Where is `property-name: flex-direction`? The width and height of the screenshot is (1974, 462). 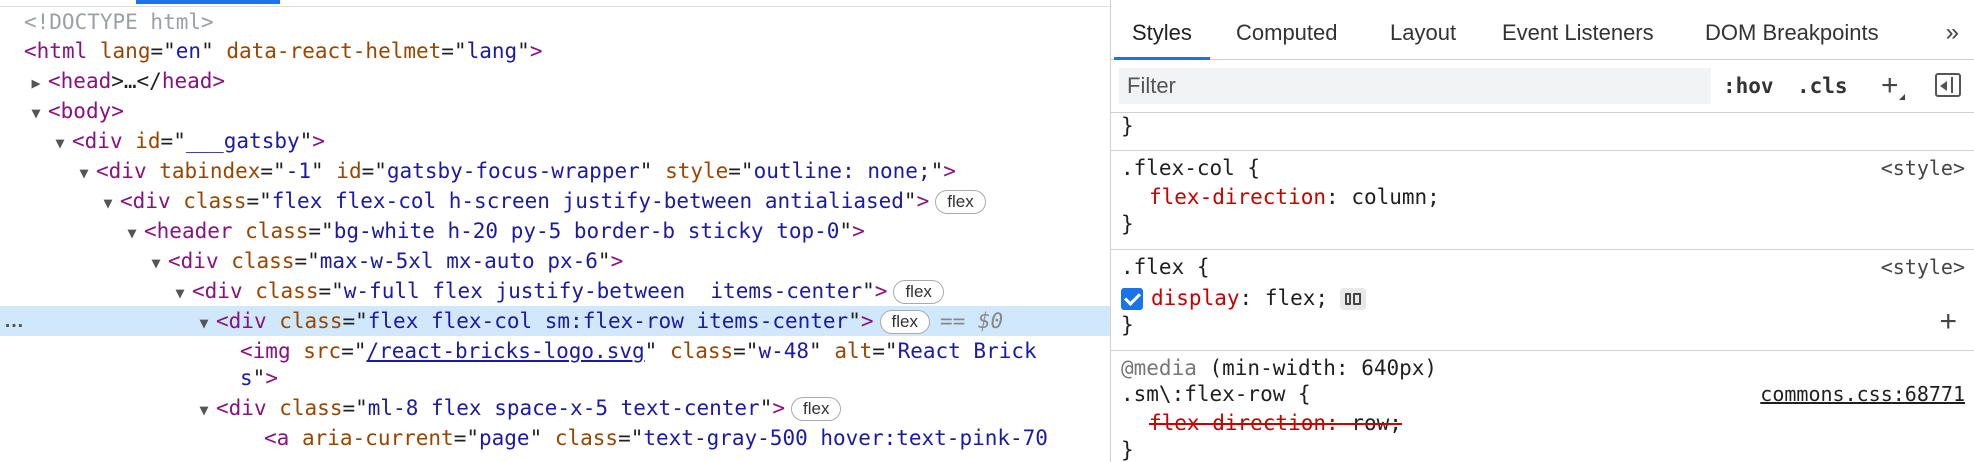 property-name: flex-direction is located at coordinates (1238, 197).